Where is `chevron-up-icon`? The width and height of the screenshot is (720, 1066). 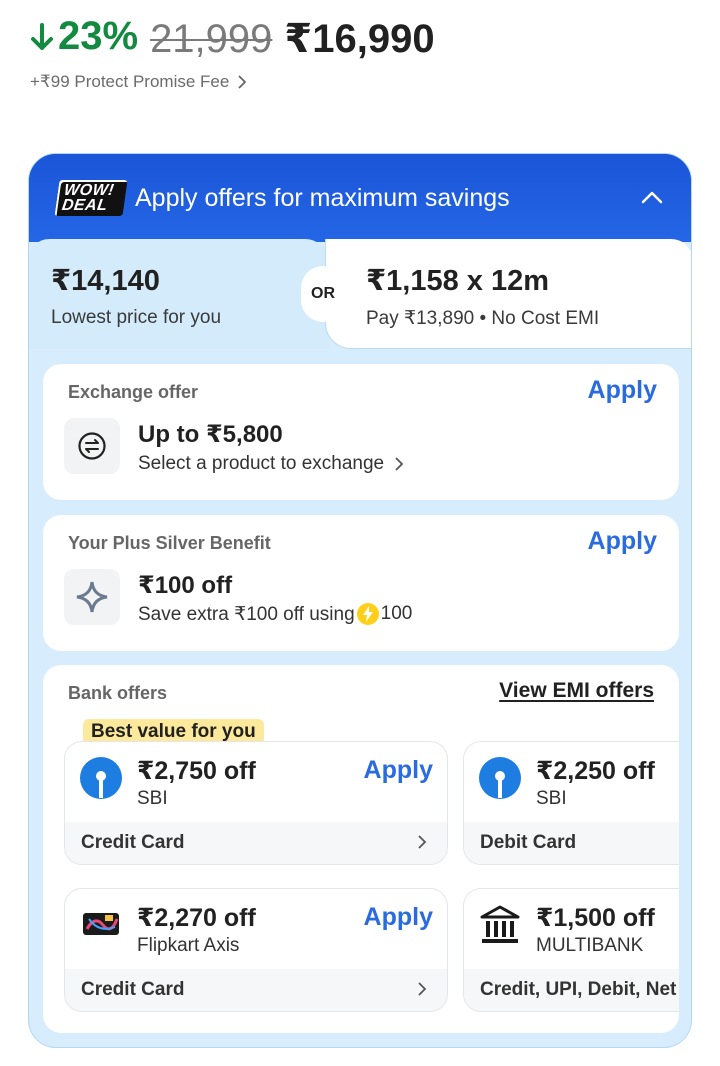 chevron-up-icon is located at coordinates (652, 197).